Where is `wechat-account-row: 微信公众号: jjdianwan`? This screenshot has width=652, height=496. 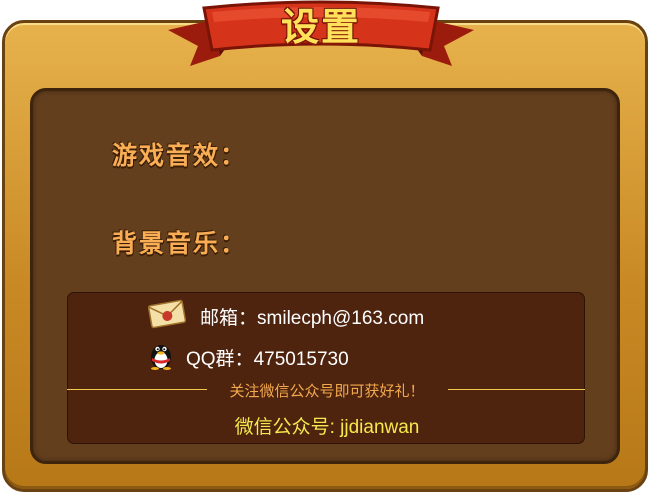 wechat-account-row: 微信公众号: jjdianwan is located at coordinates (327, 425).